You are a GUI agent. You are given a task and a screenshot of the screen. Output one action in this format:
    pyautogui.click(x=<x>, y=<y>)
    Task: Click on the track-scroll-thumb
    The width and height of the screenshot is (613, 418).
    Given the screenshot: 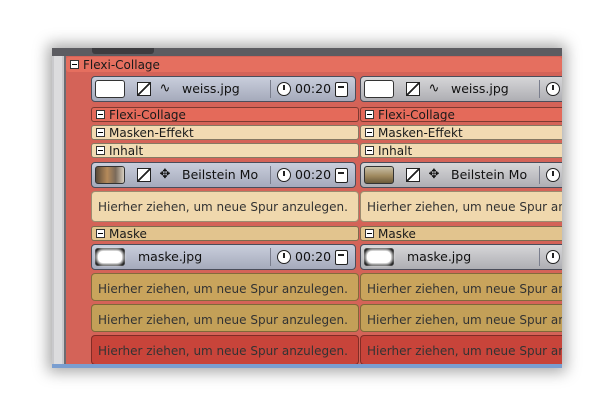 What is the action you would take?
    pyautogui.click(x=58, y=212)
    